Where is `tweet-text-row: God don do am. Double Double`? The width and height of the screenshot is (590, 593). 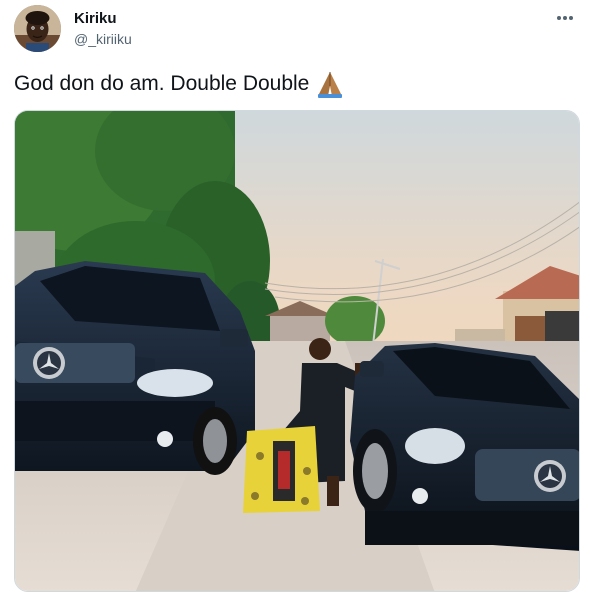
tweet-text-row: God don do am. Double Double is located at coordinates (179, 84).